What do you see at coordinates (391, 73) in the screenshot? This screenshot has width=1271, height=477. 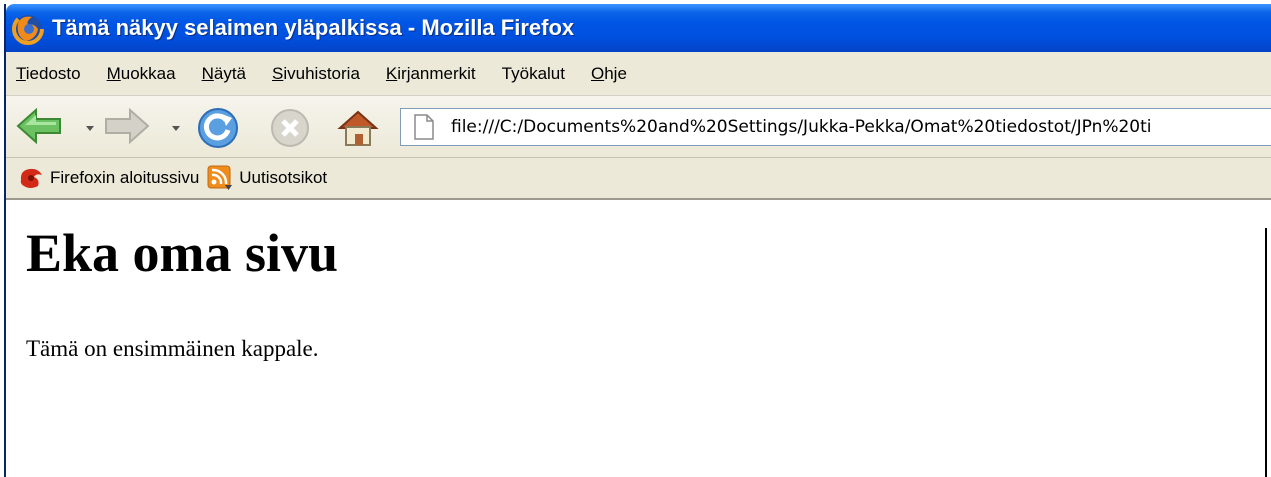 I see `menu-bookmarks-mnemonic: K` at bounding box center [391, 73].